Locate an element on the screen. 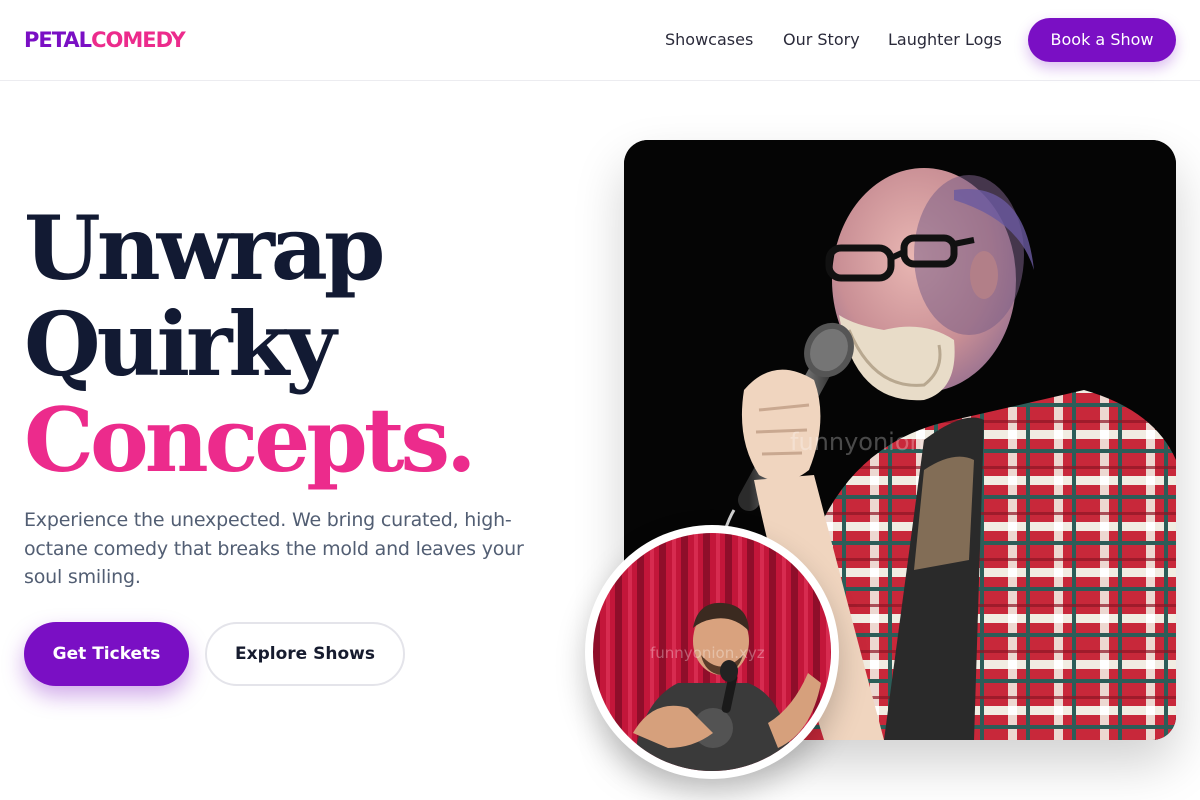  hero-headline: Unwrap Quirky Concepts. is located at coordinates (250, 344).